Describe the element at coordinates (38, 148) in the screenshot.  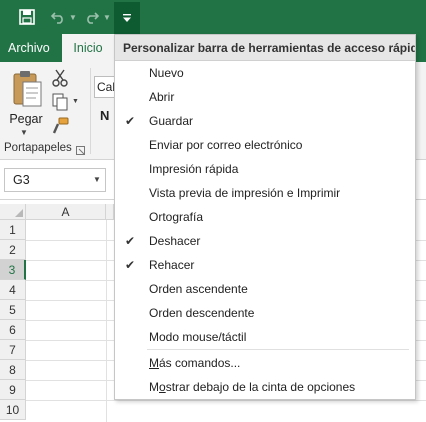
I see `clipboard-group-label: Portapapeles` at that location.